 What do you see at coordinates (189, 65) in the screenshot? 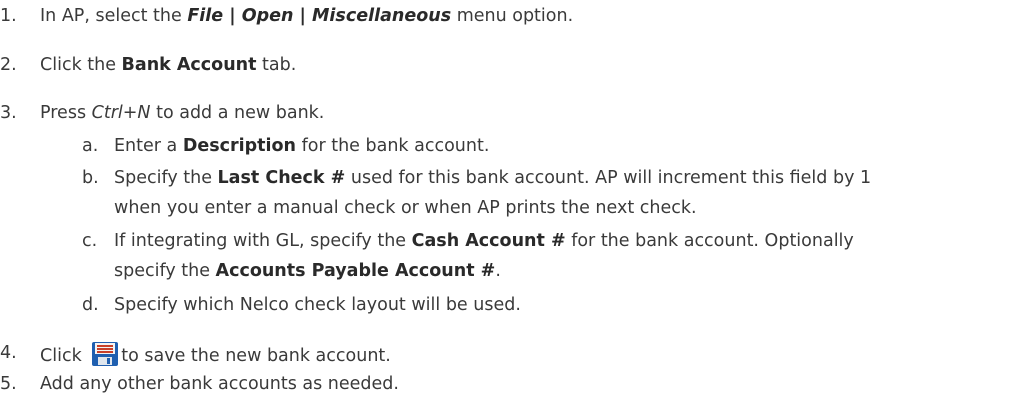
I see `tab-name: Bank Account` at bounding box center [189, 65].